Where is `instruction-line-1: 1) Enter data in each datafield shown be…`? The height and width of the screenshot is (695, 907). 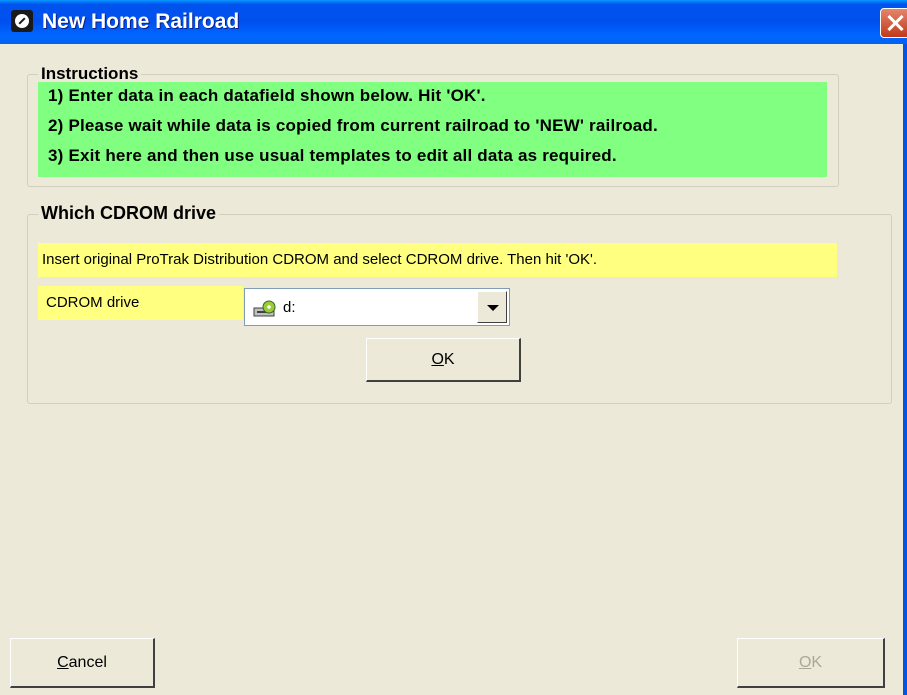
instruction-line-1: 1) Enter data in each datafield shown be… is located at coordinates (267, 95).